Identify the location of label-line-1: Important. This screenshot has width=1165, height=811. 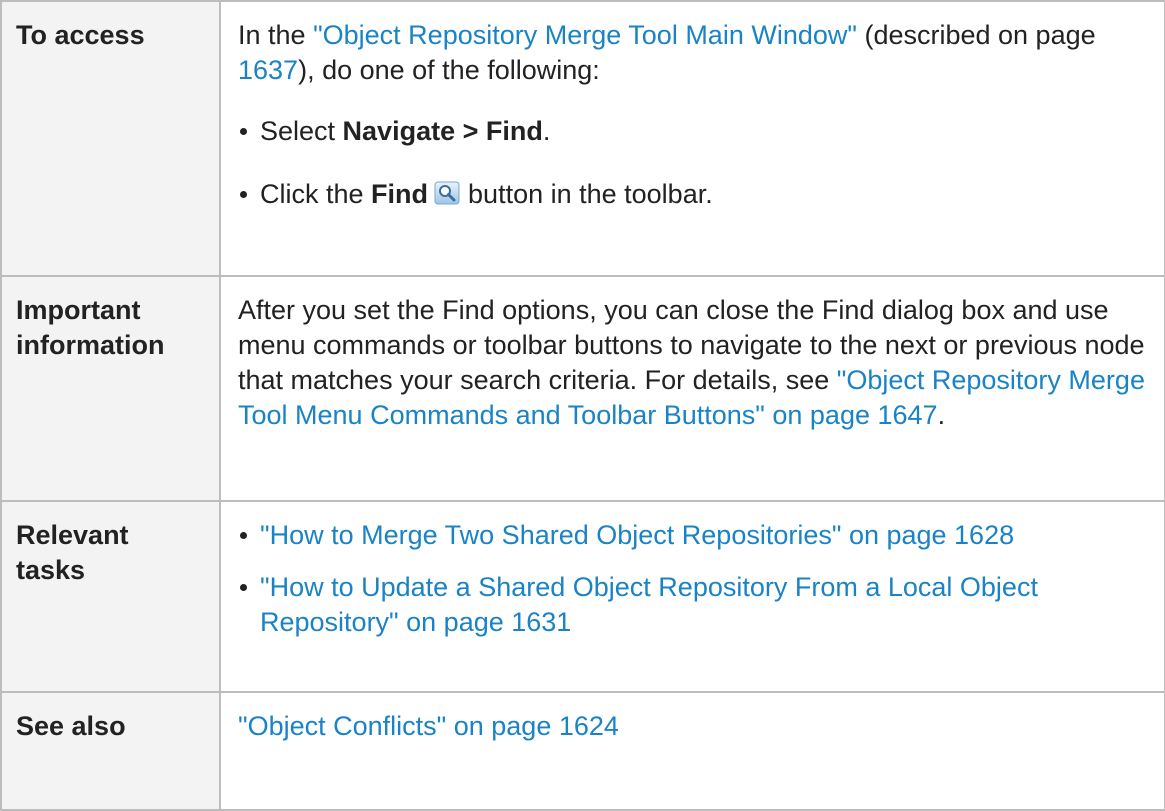
(78, 310).